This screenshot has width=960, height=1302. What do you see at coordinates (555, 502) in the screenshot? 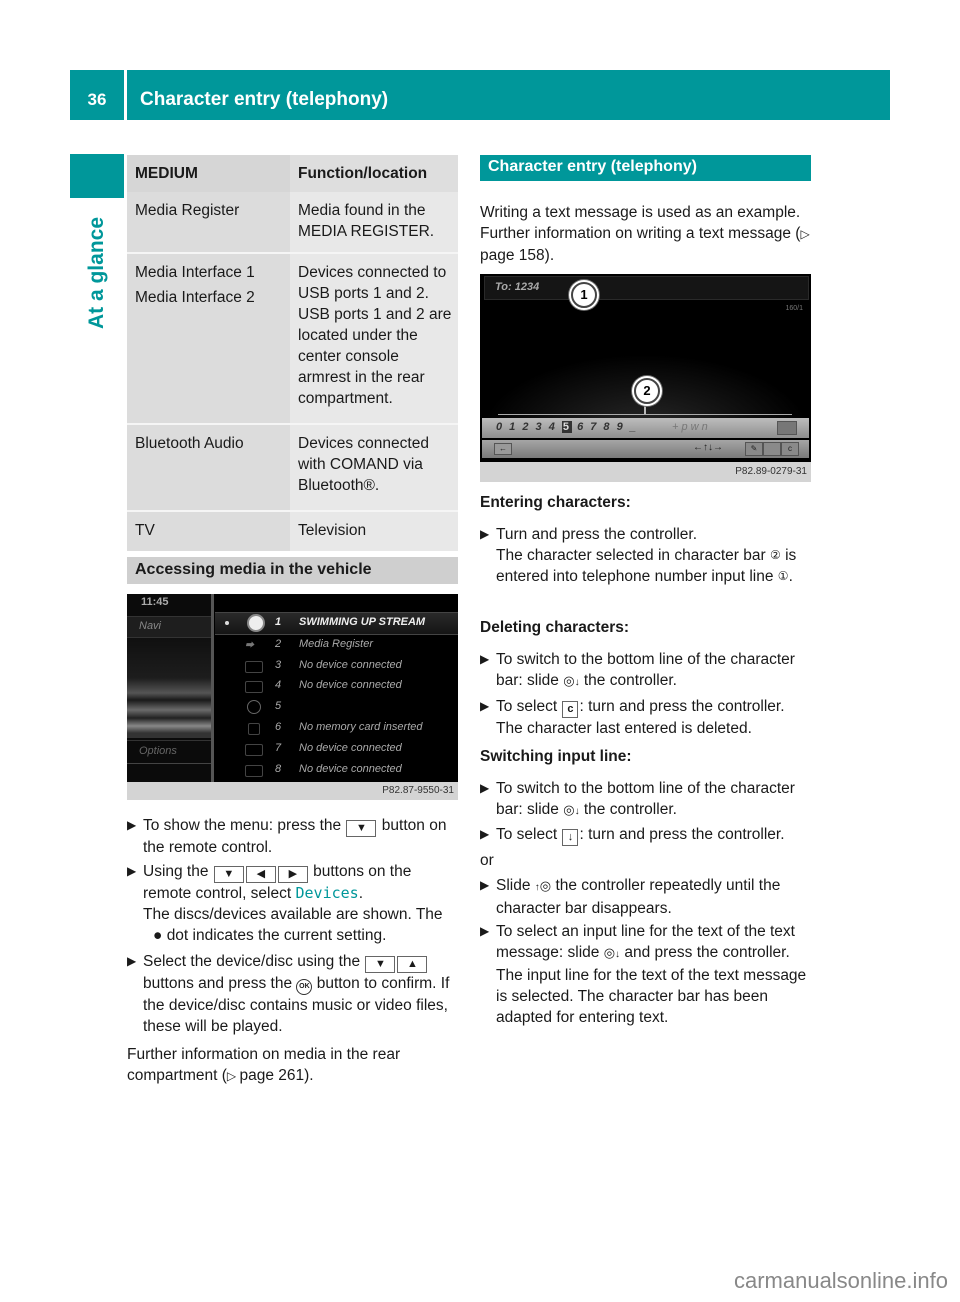
I see `heading-entering-characters: Entering characters:` at bounding box center [555, 502].